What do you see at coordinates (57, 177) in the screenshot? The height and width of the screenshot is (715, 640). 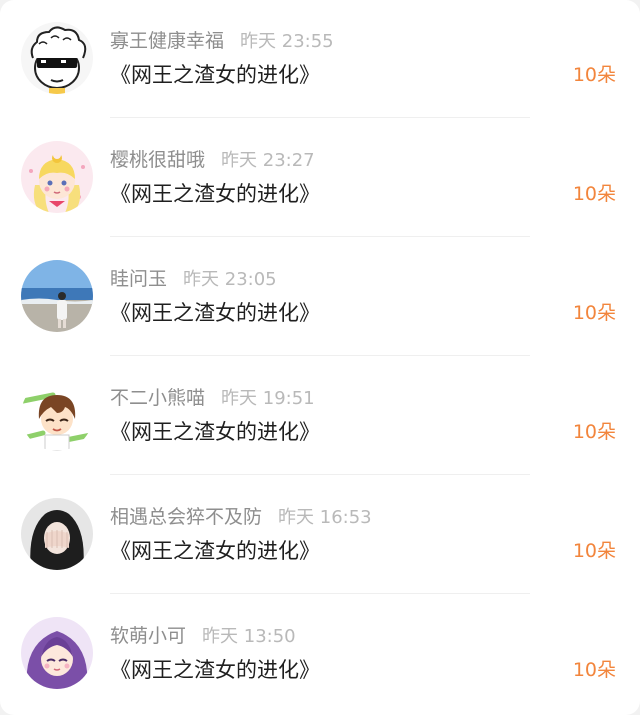 I see `sailor-moon-avatar` at bounding box center [57, 177].